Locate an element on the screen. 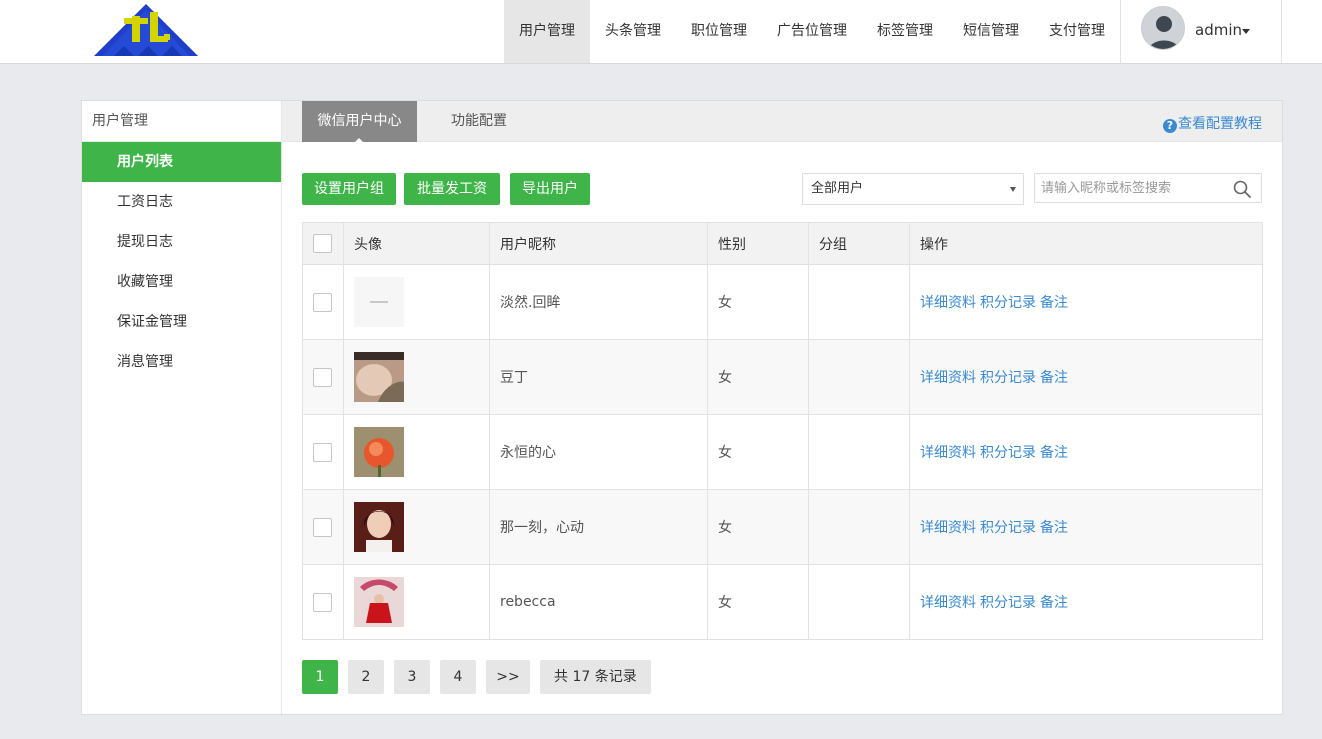 This screenshot has width=1322, height=739. pagination: 1 2 3 4 >> 共 17 条记录 is located at coordinates (481, 677).